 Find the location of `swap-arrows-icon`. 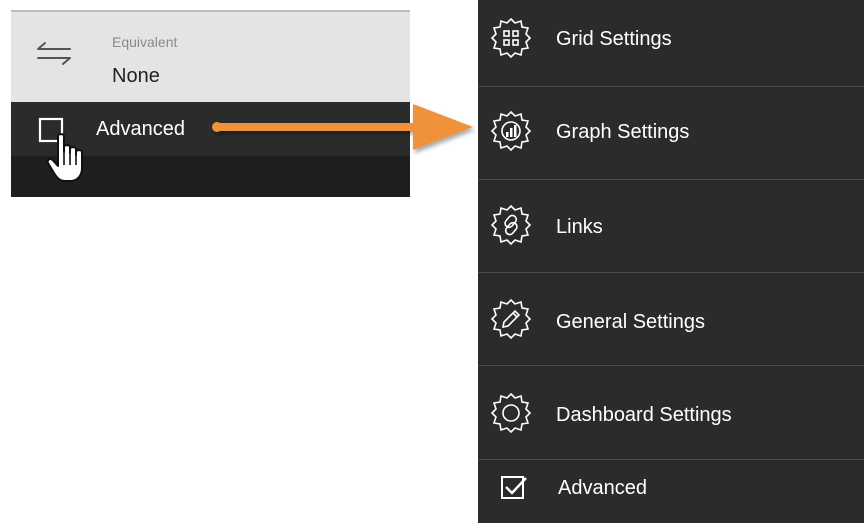

swap-arrows-icon is located at coordinates (54, 53).